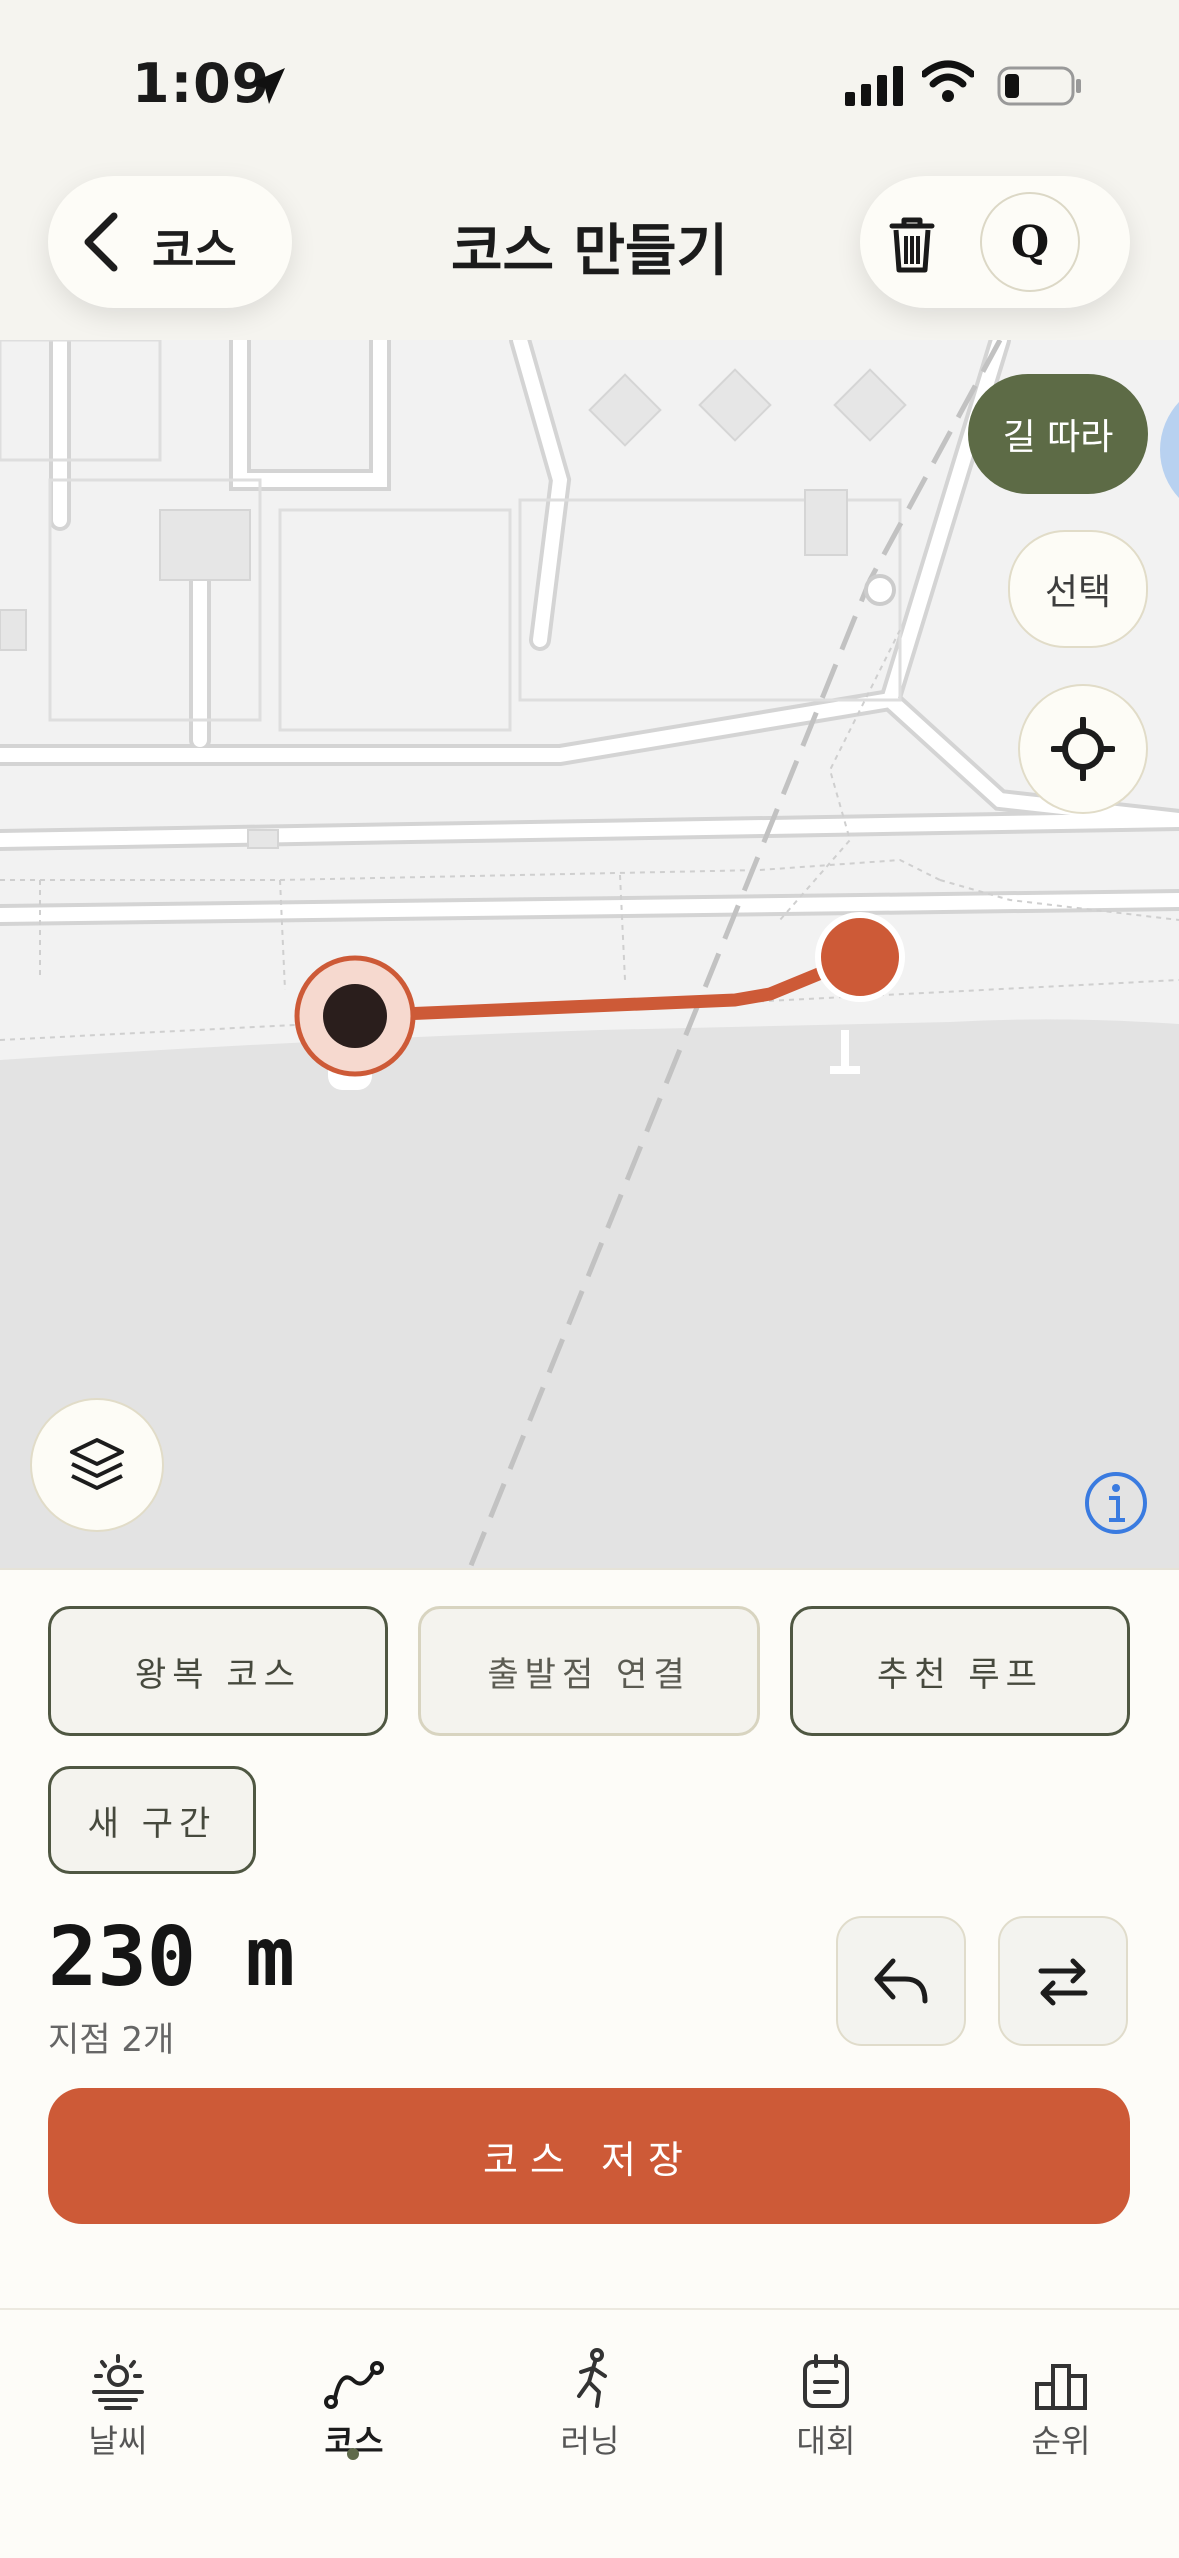 The height and width of the screenshot is (2558, 1179). What do you see at coordinates (1030, 242) in the screenshot?
I see `search-button: Q` at bounding box center [1030, 242].